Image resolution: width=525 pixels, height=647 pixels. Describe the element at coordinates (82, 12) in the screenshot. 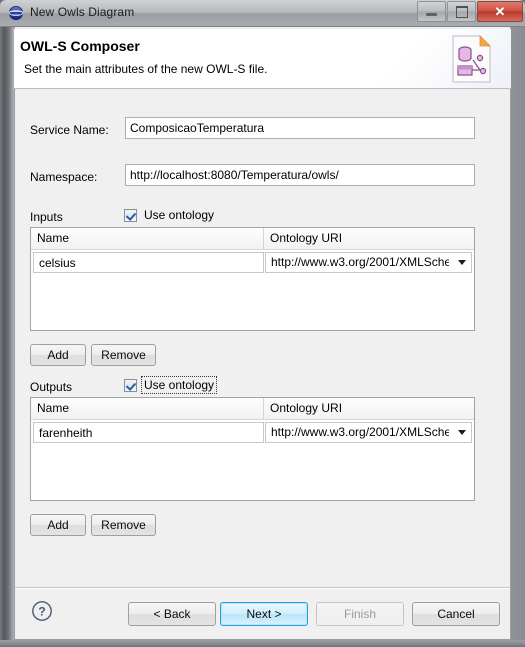

I see `window-title: New Owls Diagram` at that location.